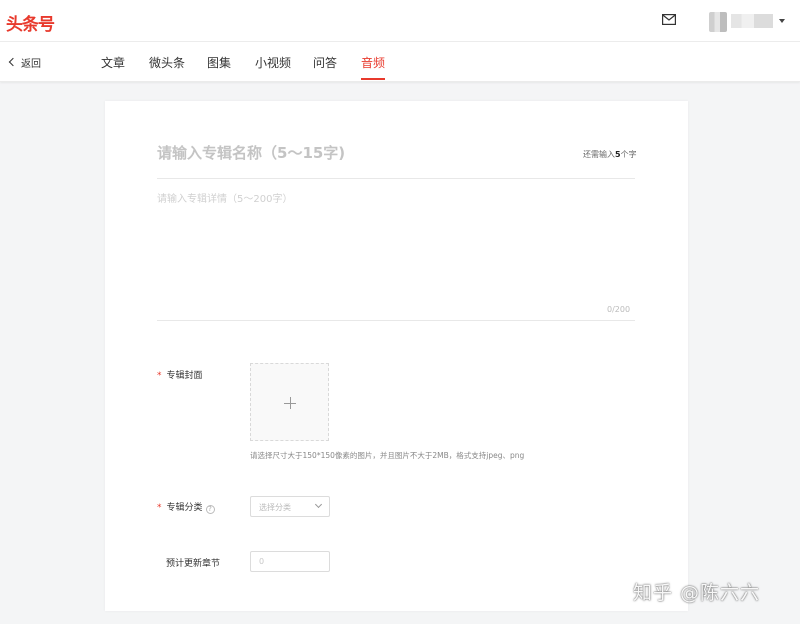 Image resolution: width=800 pixels, height=624 pixels. What do you see at coordinates (318, 504) in the screenshot?
I see `chevron-down-icon` at bounding box center [318, 504].